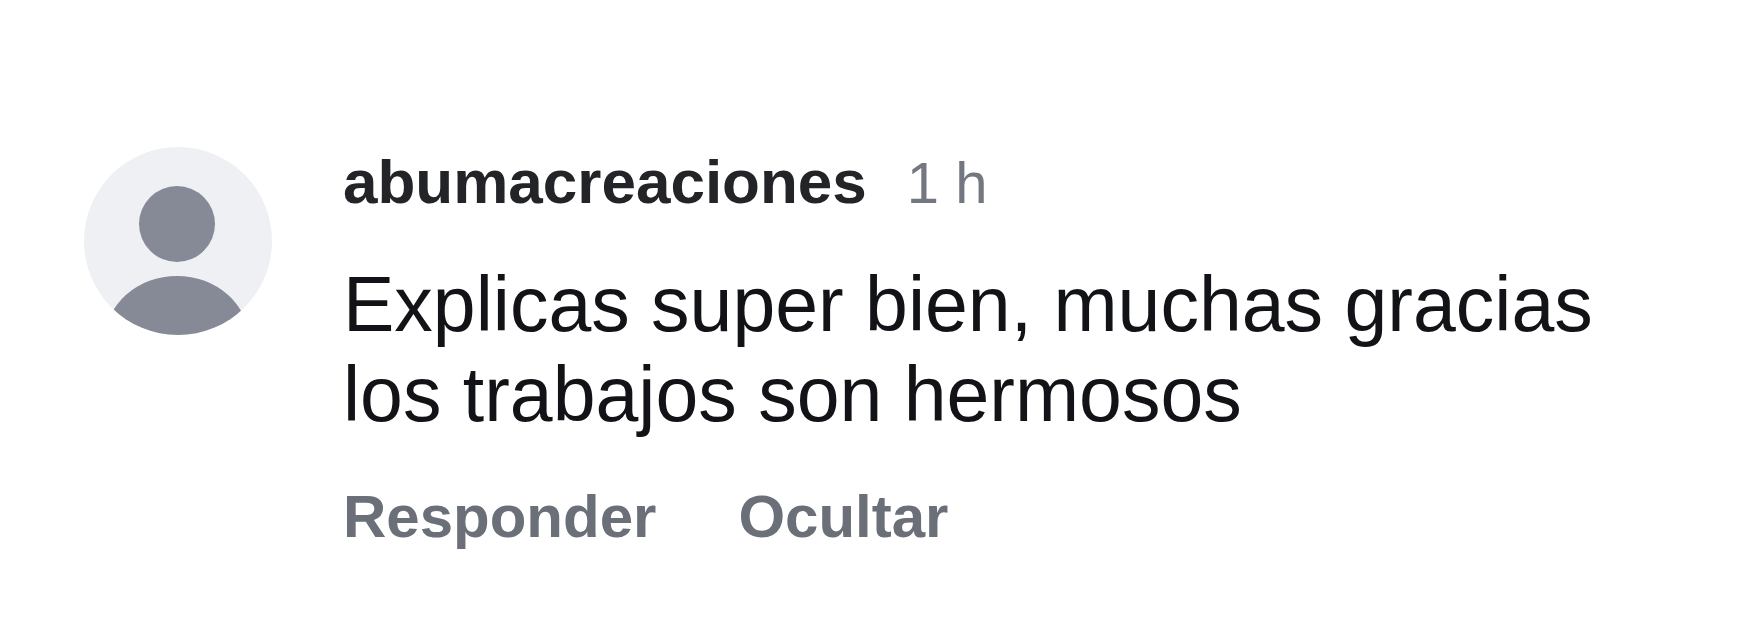  Describe the element at coordinates (843, 517) in the screenshot. I see `comment-action-button: Ocultar` at that location.